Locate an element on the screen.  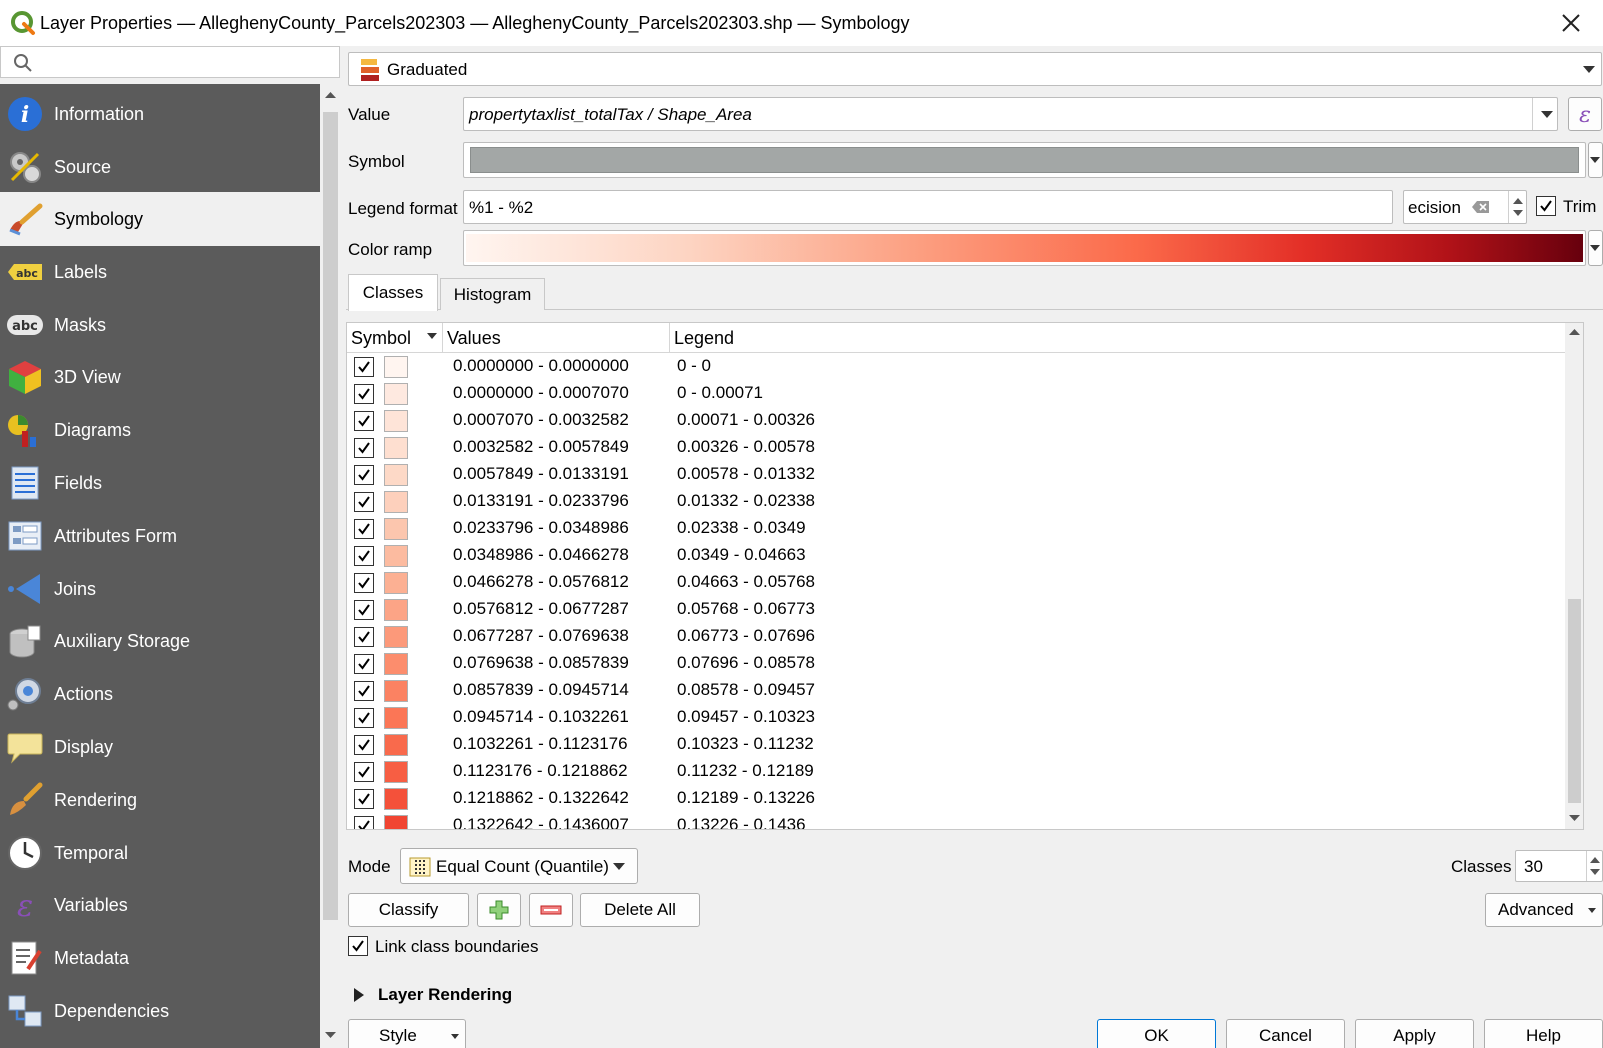
class-legend: 0.01332 - 0.02338 is located at coordinates (746, 501).